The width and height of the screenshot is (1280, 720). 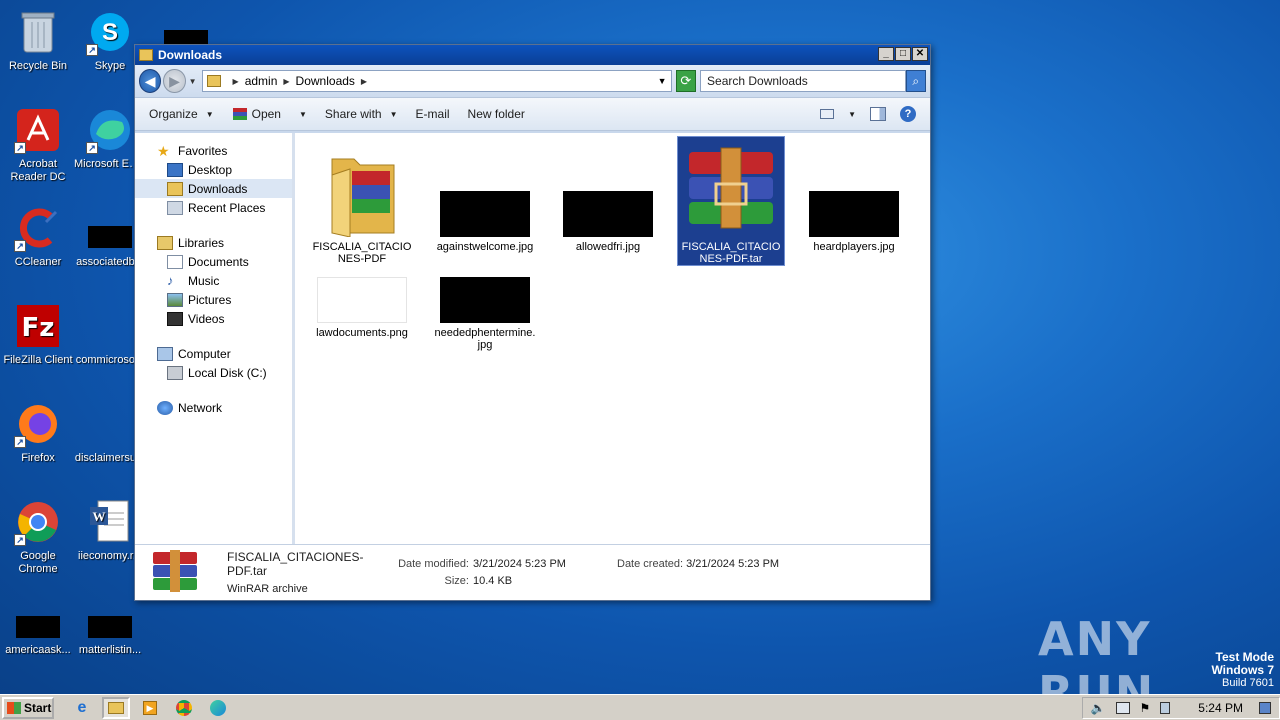 What do you see at coordinates (184, 708) in the screenshot?
I see `taskbar-chrome` at bounding box center [184, 708].